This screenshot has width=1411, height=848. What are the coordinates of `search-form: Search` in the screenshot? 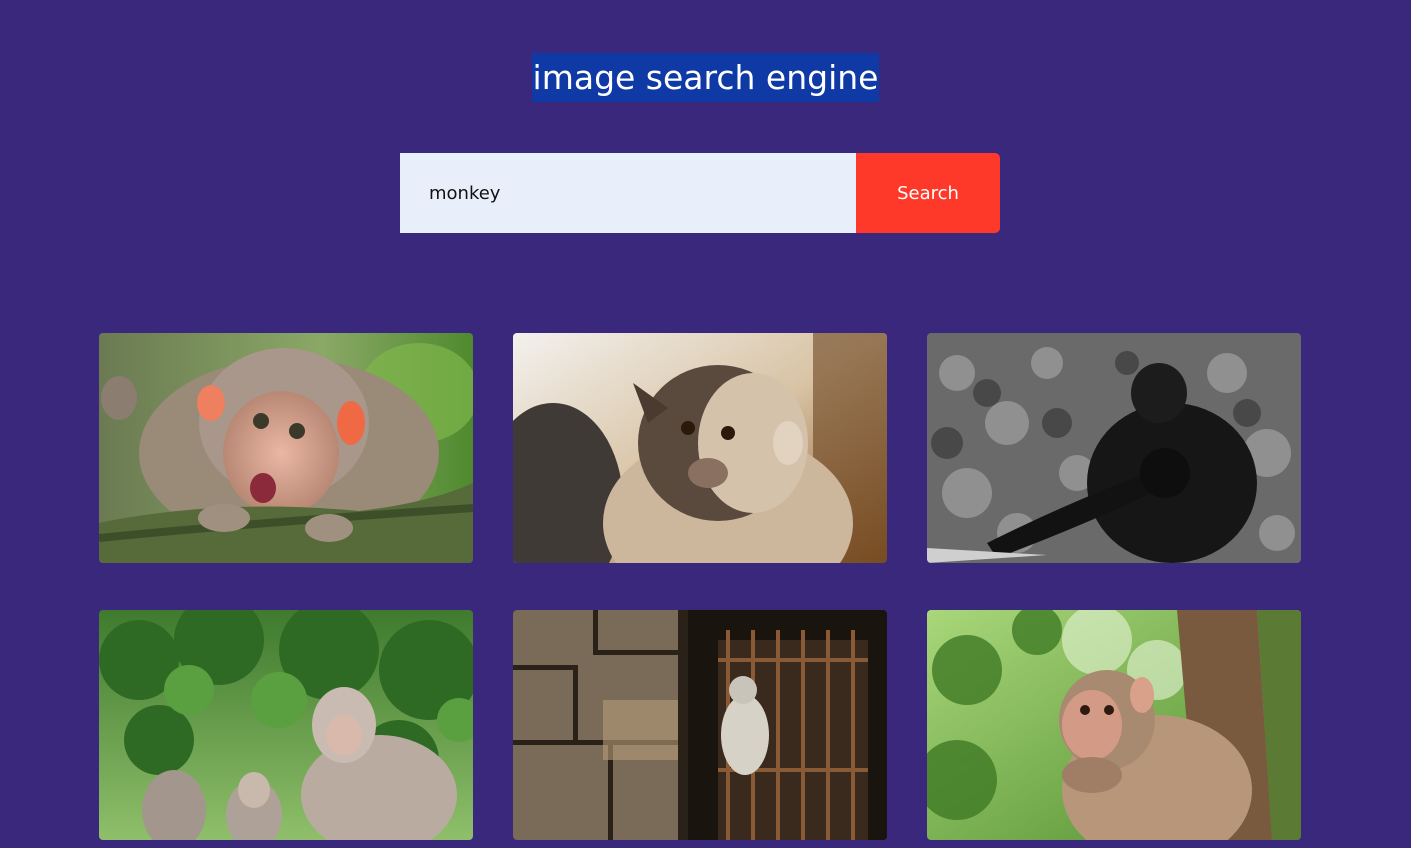 It's located at (700, 193).